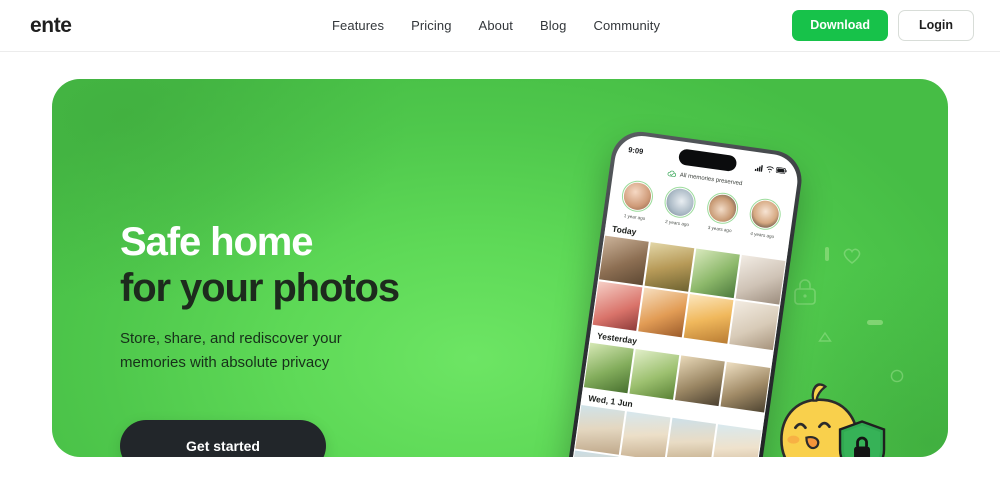 The width and height of the screenshot is (1000, 500). Describe the element at coordinates (223, 438) in the screenshot. I see `get-started-button: Get started` at that location.